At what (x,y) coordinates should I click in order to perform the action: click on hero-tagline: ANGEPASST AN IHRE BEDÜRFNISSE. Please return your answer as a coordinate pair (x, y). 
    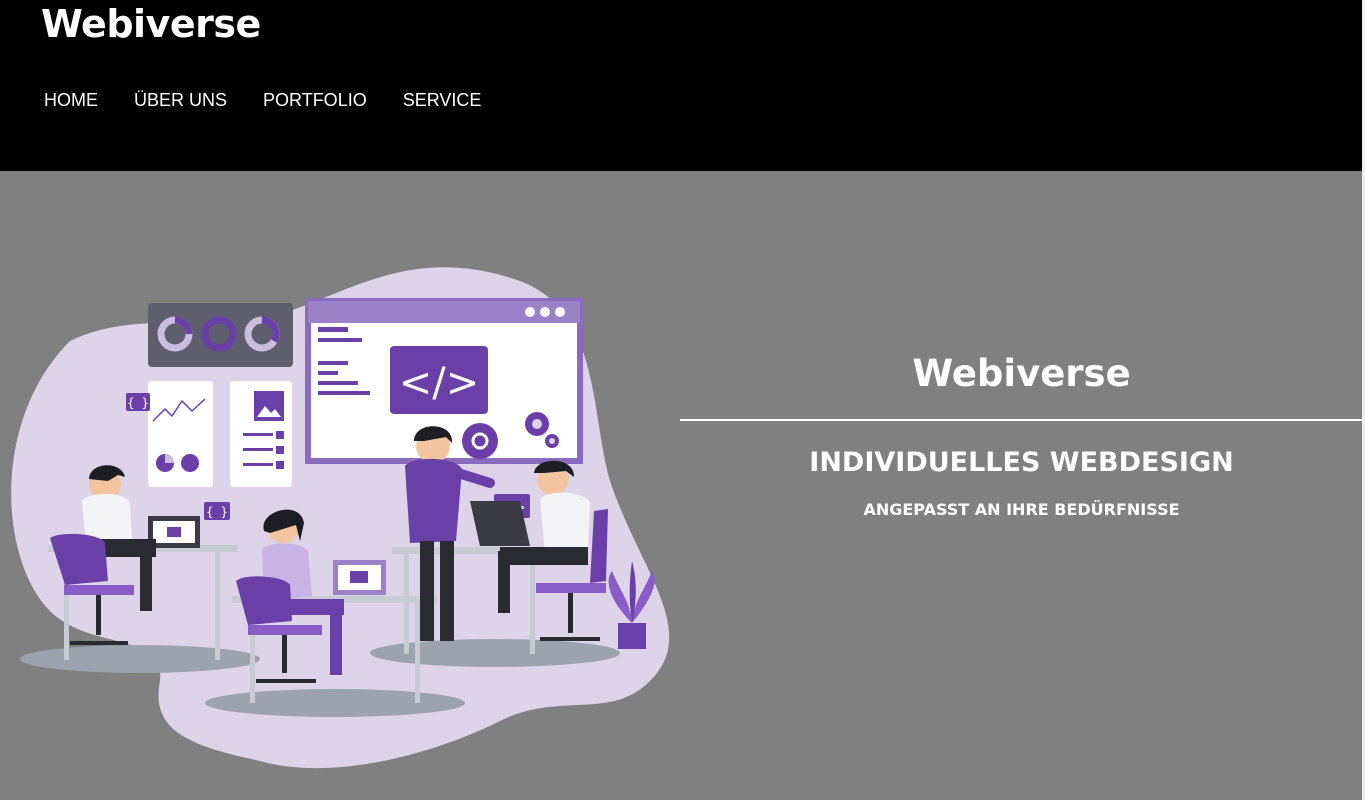
    Looking at the image, I should click on (1021, 509).